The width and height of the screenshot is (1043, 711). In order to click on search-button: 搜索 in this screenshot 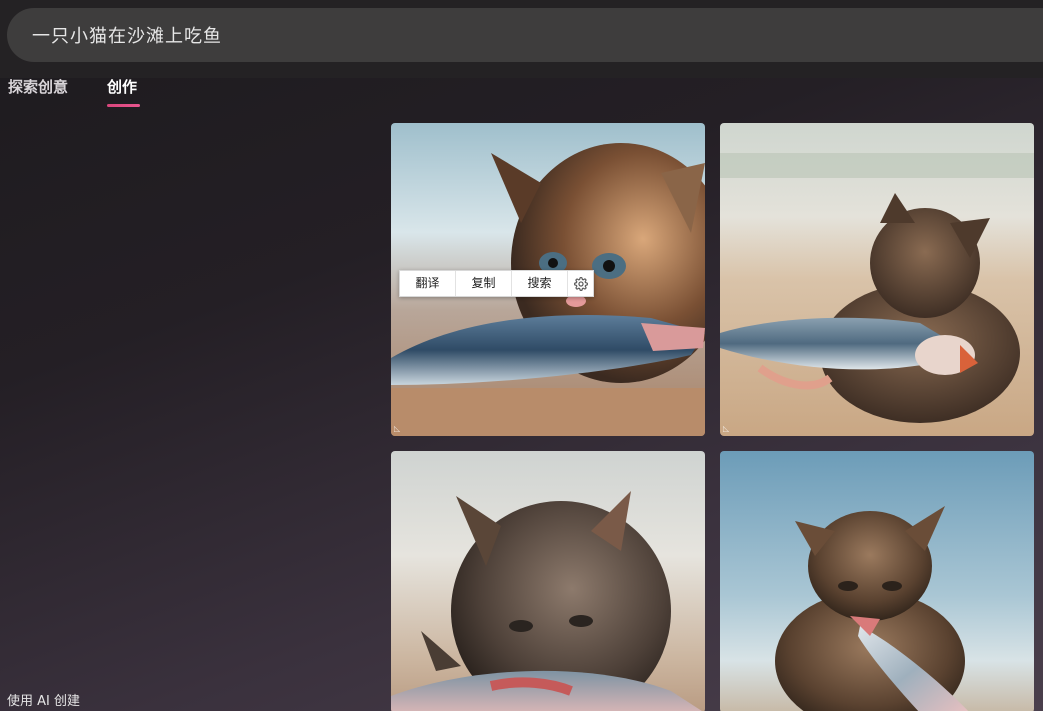, I will do `click(540, 283)`.